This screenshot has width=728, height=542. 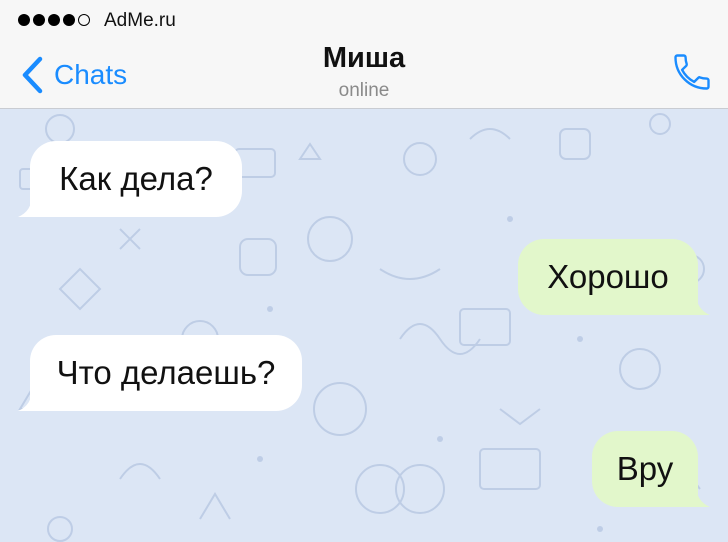 I want to click on message-bubble-outgoing: Вру, so click(x=651, y=469).